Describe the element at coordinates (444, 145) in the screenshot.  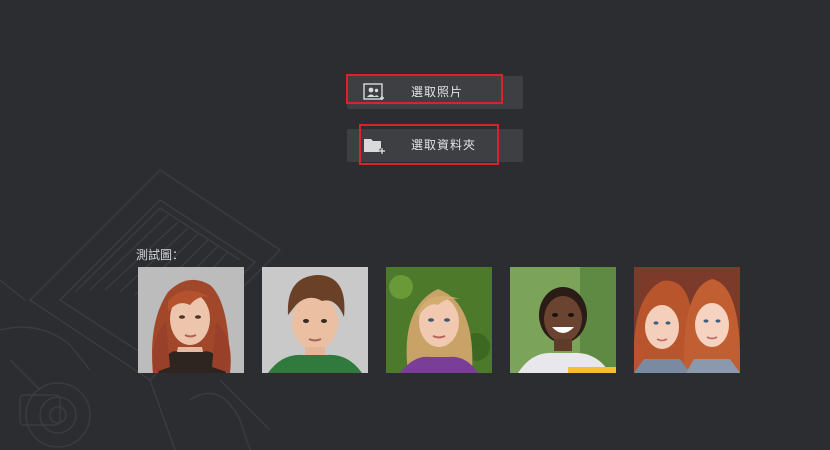
I see `select-folder-label: 選取資料夾` at that location.